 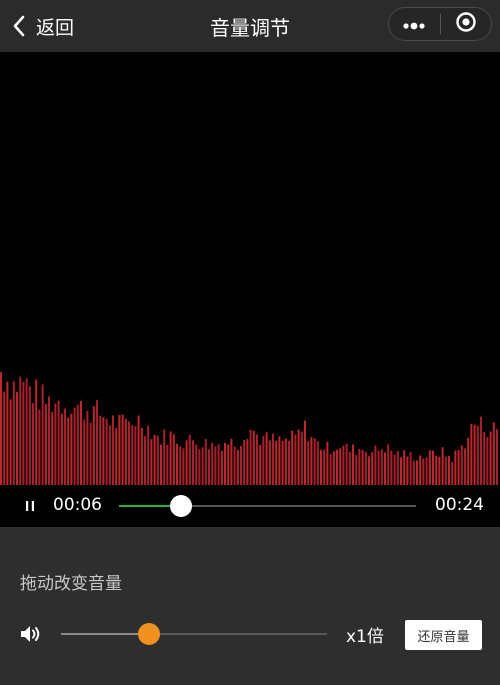 What do you see at coordinates (194, 634) in the screenshot?
I see `volume-slider` at bounding box center [194, 634].